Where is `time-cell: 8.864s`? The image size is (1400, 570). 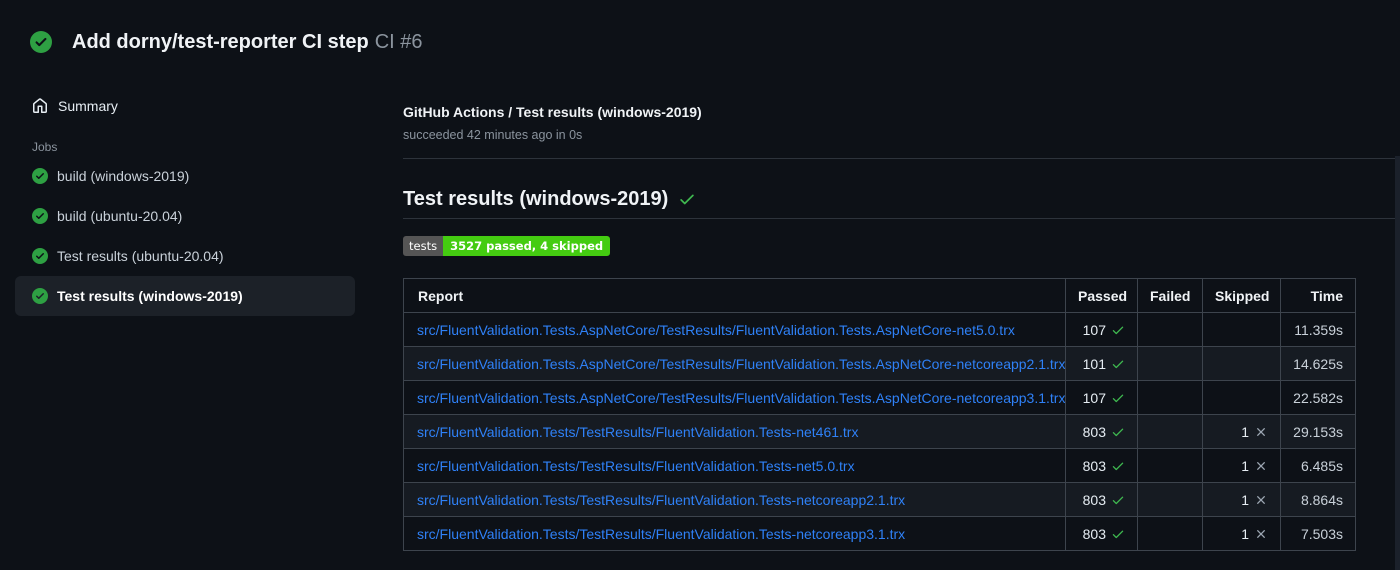 time-cell: 8.864s is located at coordinates (1318, 499).